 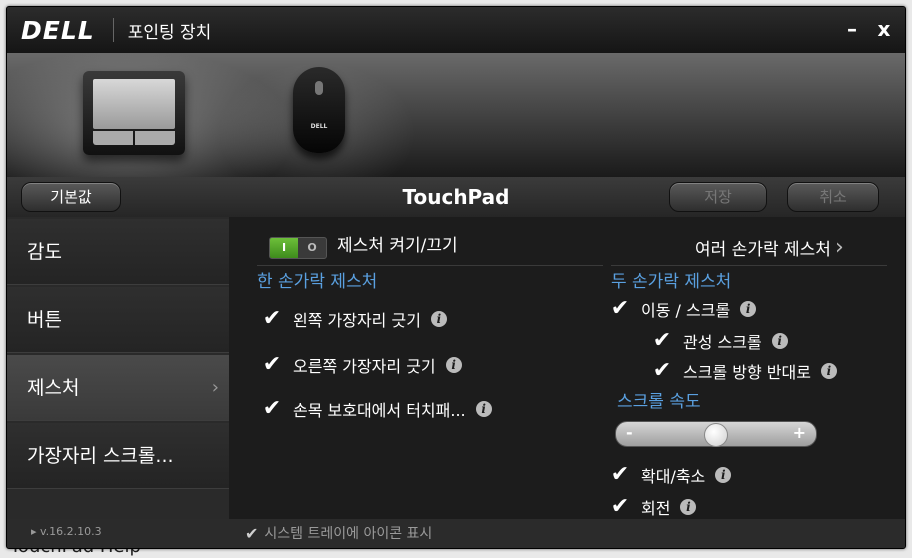 What do you see at coordinates (53, 388) in the screenshot?
I see `sidebar-item-label: 제스처` at bounding box center [53, 388].